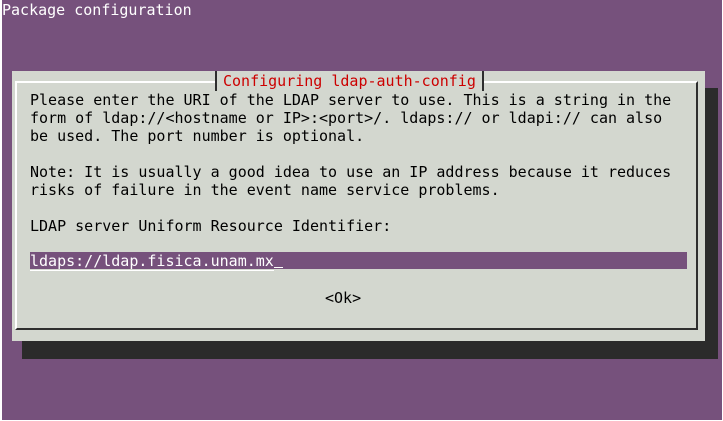 Image resolution: width=723 pixels, height=421 pixels. I want to click on backtitle: Package configuration, so click(97, 10).